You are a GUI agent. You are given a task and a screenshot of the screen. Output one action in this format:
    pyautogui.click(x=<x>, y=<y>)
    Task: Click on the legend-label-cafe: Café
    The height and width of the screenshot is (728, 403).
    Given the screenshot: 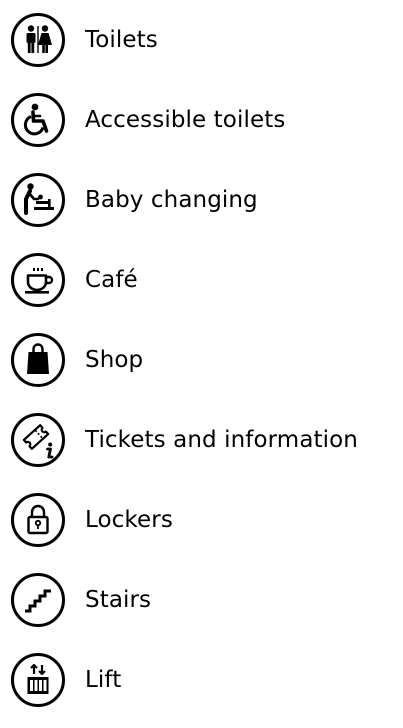 What is the action you would take?
    pyautogui.click(x=111, y=279)
    